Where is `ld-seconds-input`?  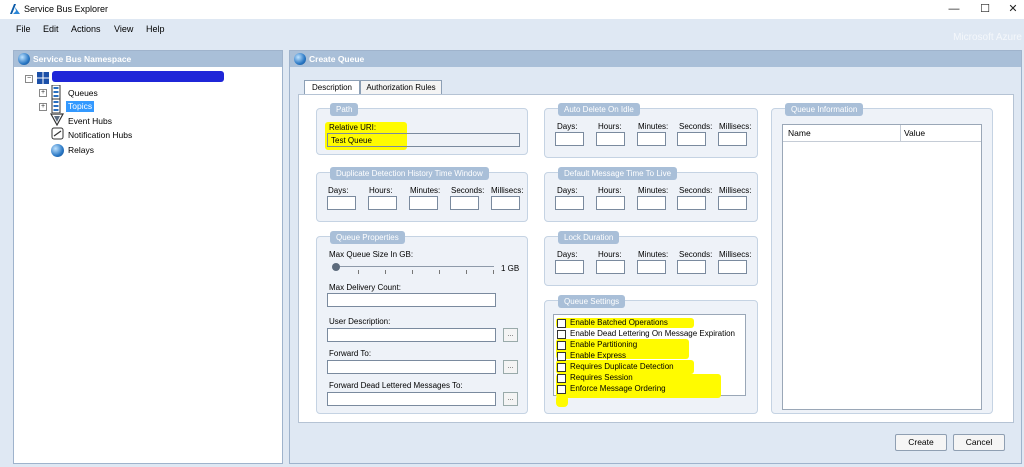
ld-seconds-input is located at coordinates (691, 267).